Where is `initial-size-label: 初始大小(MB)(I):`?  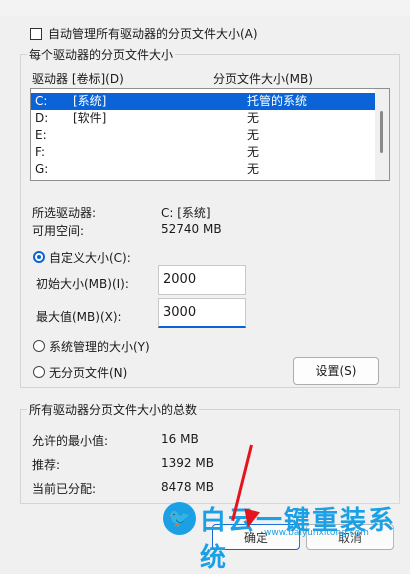 initial-size-label: 初始大小(MB)(I): is located at coordinates (82, 284).